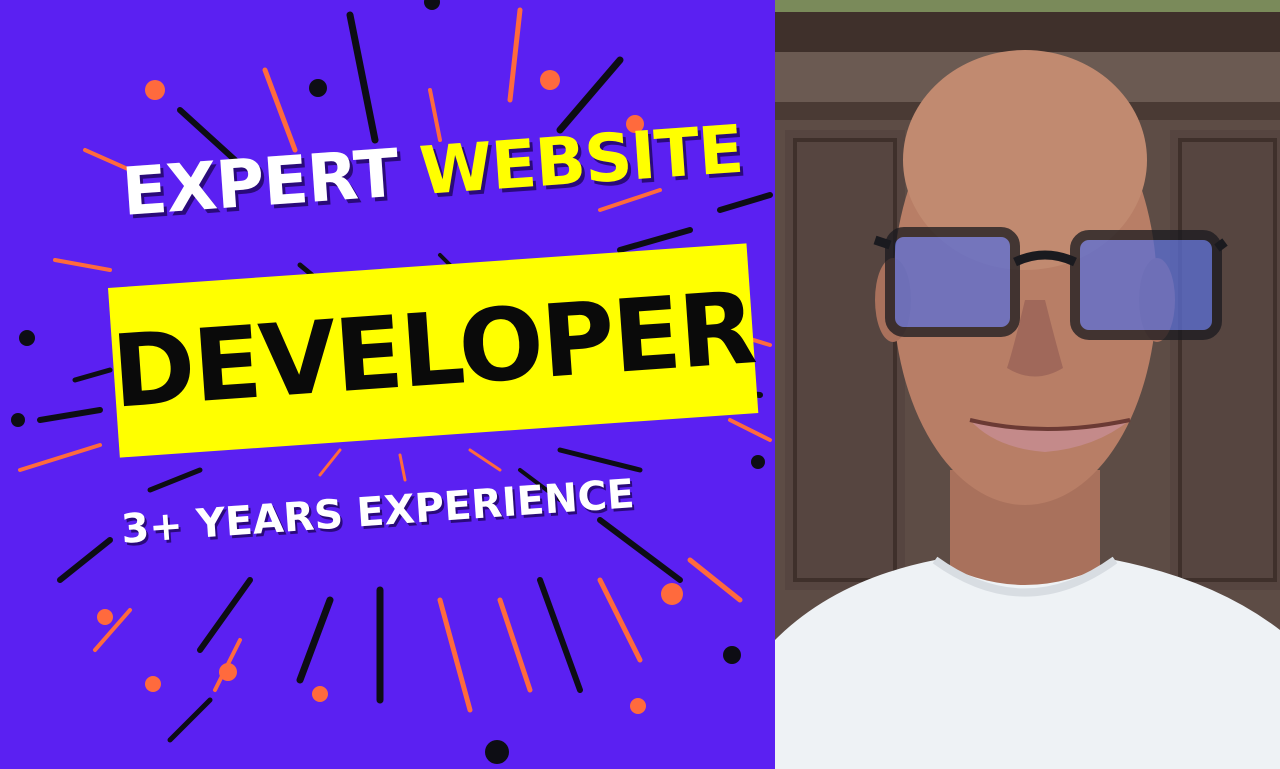 Image resolution: width=1280 pixels, height=769 pixels. I want to click on banner-text: DEVELOPER, so click(433, 350).